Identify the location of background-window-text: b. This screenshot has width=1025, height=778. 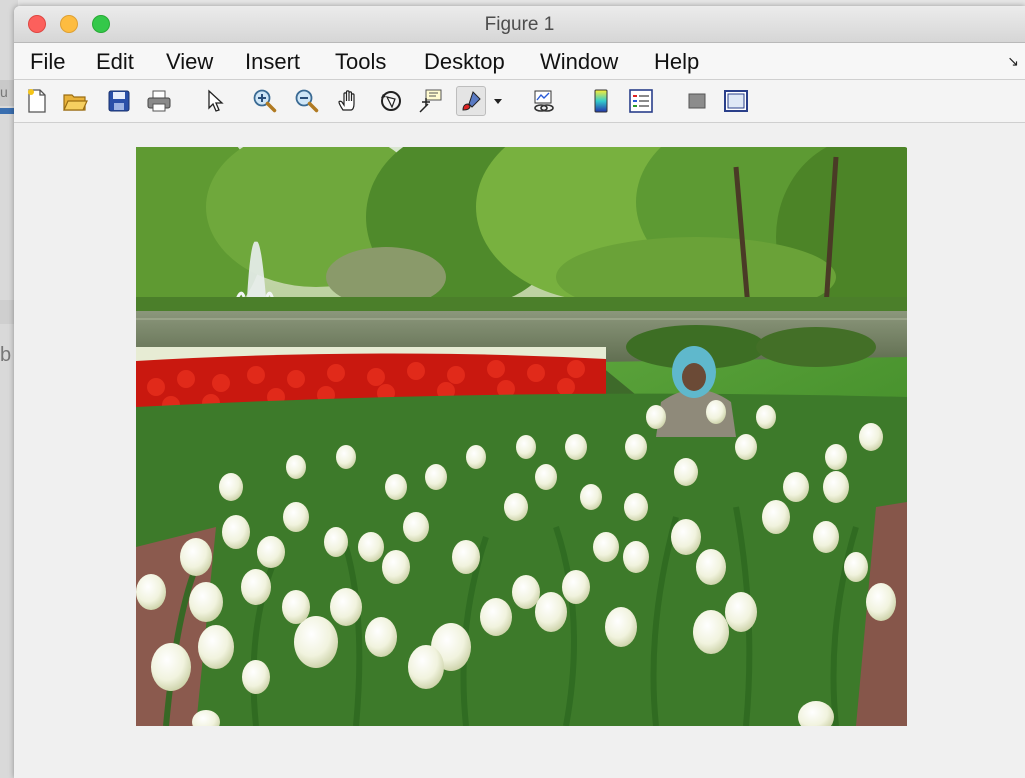
(6, 355).